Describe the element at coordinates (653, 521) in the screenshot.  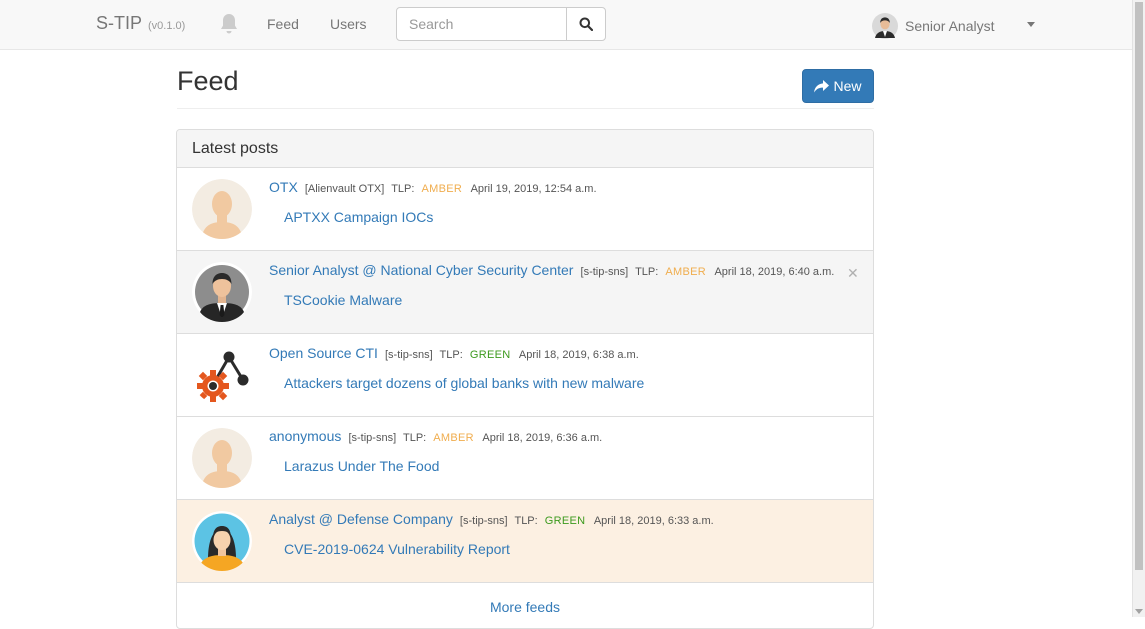
I see `post-date: April 18, 2019, 6:33 a.m.` at that location.